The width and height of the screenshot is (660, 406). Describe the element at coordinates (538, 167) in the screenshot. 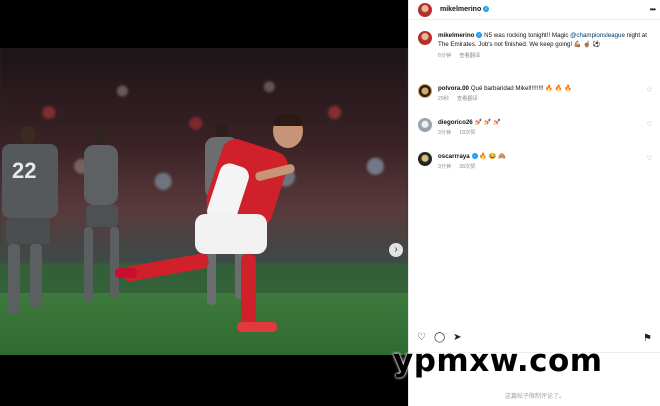

I see `comment-meta: 3分钟 28次赞` at that location.